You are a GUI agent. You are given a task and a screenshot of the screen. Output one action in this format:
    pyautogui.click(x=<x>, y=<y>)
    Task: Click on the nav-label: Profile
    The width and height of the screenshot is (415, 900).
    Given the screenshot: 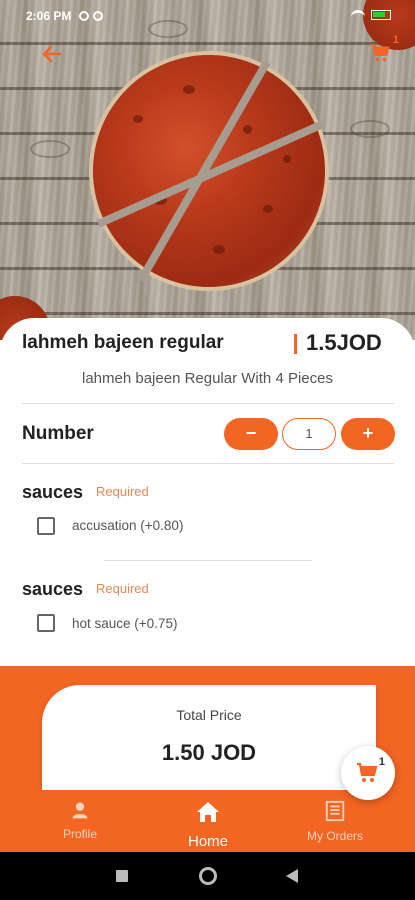 What is the action you would take?
    pyautogui.click(x=79, y=834)
    